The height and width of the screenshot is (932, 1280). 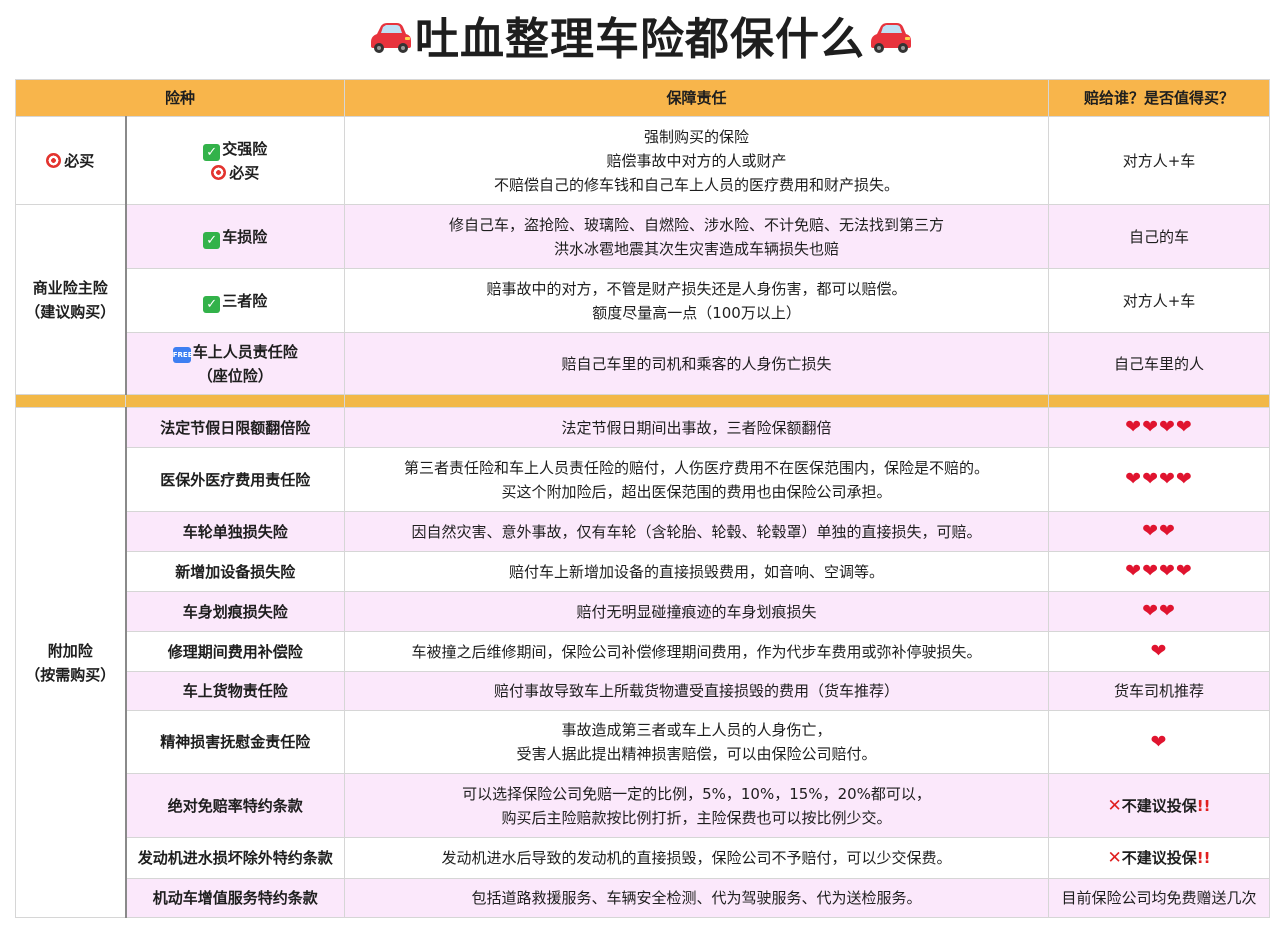 I want to click on coverage-cell: 赔付车上新增加设备的直接损毁费用，如音响、空调等。, so click(x=697, y=571).